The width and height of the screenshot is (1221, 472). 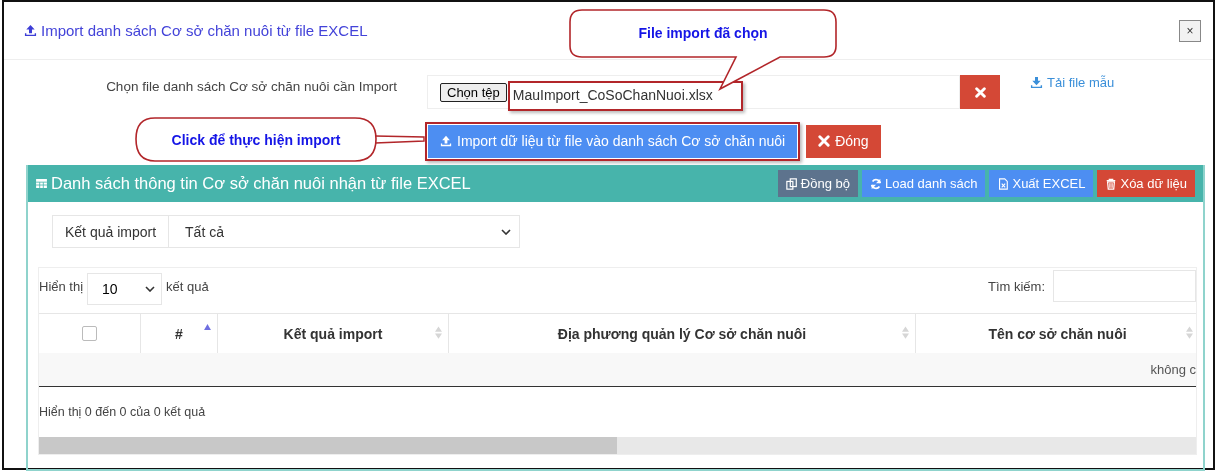 I want to click on column-header: #, so click(x=179, y=333).